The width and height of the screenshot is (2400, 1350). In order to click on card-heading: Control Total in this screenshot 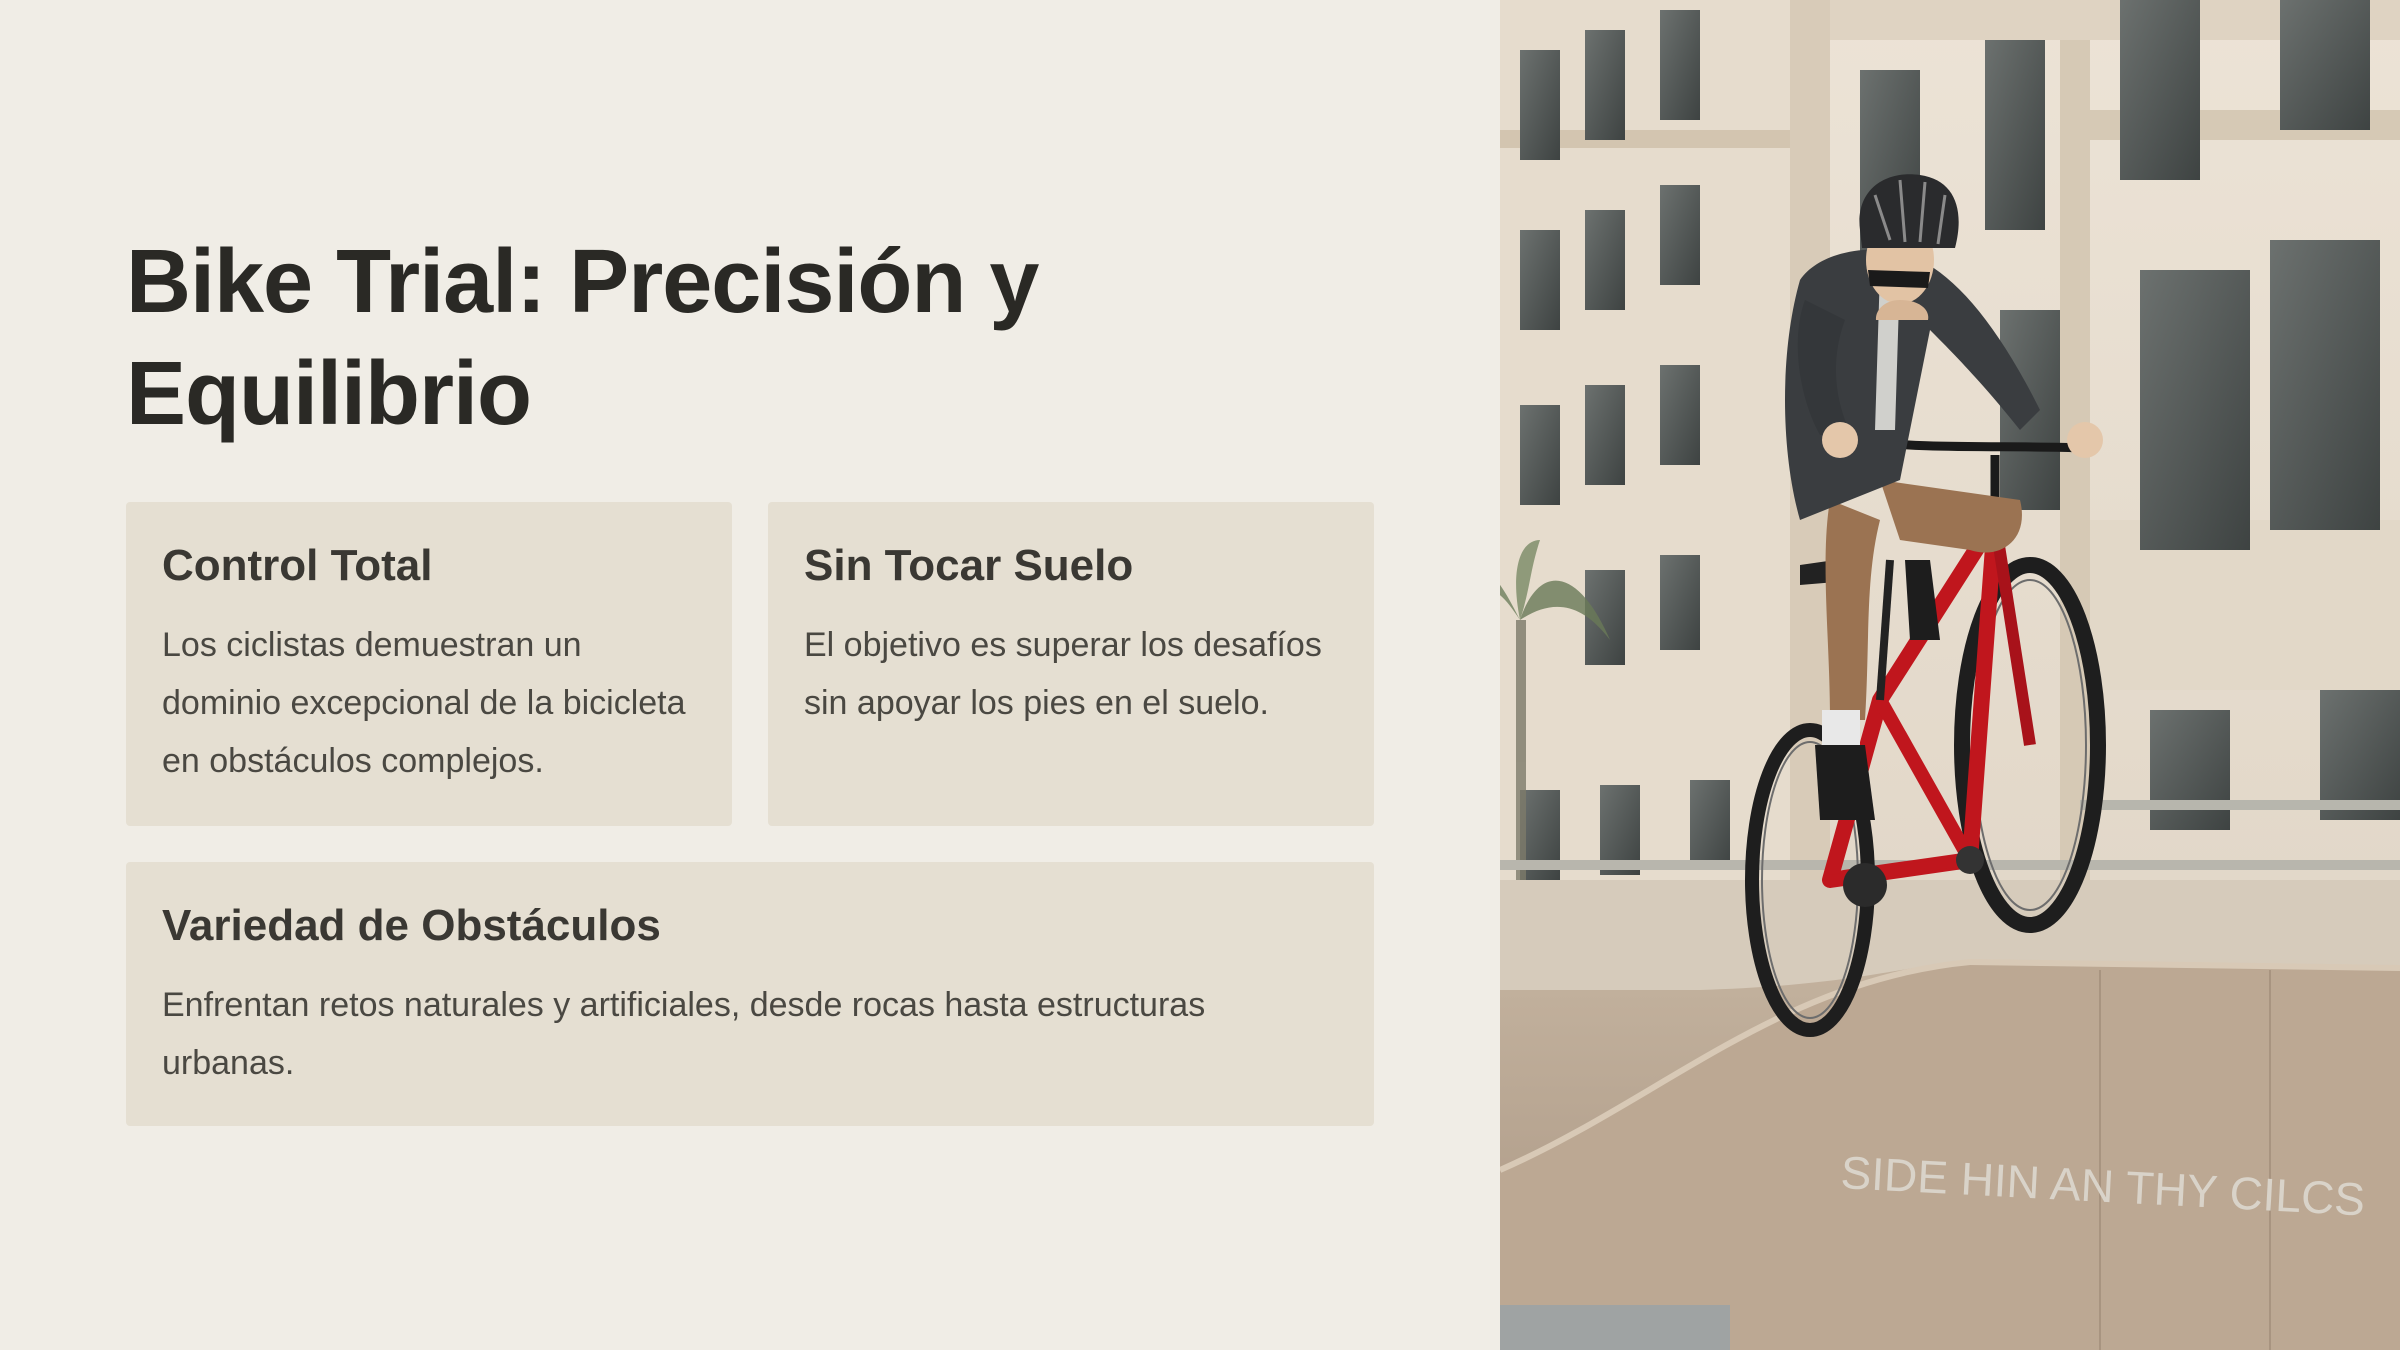, I will do `click(297, 565)`.